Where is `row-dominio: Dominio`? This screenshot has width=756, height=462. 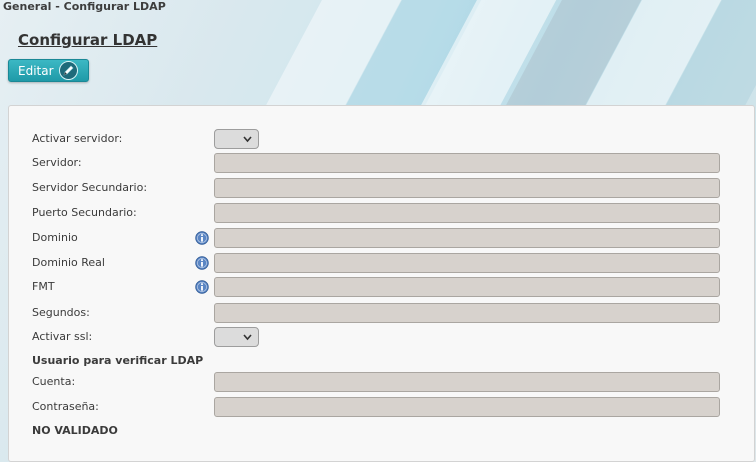 row-dominio: Dominio is located at coordinates (381, 238).